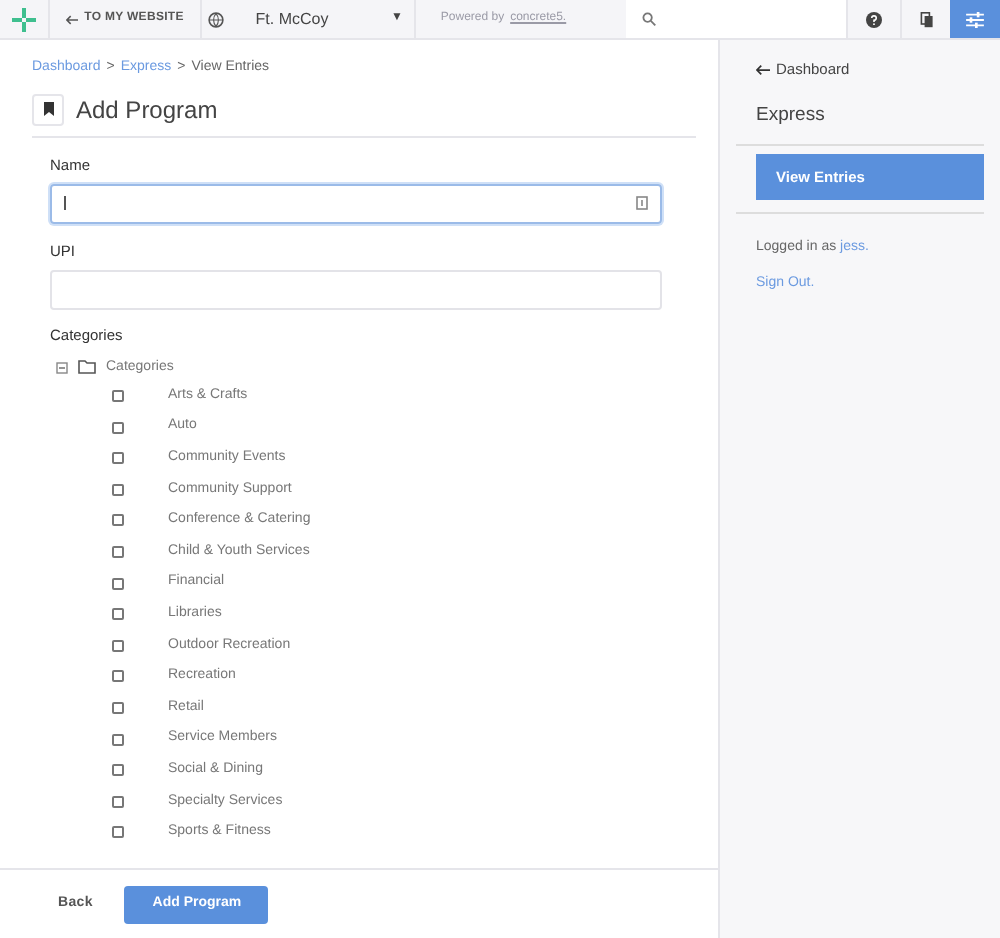 The image size is (1000, 938). I want to click on sidebar-heading: Express, so click(791, 116).